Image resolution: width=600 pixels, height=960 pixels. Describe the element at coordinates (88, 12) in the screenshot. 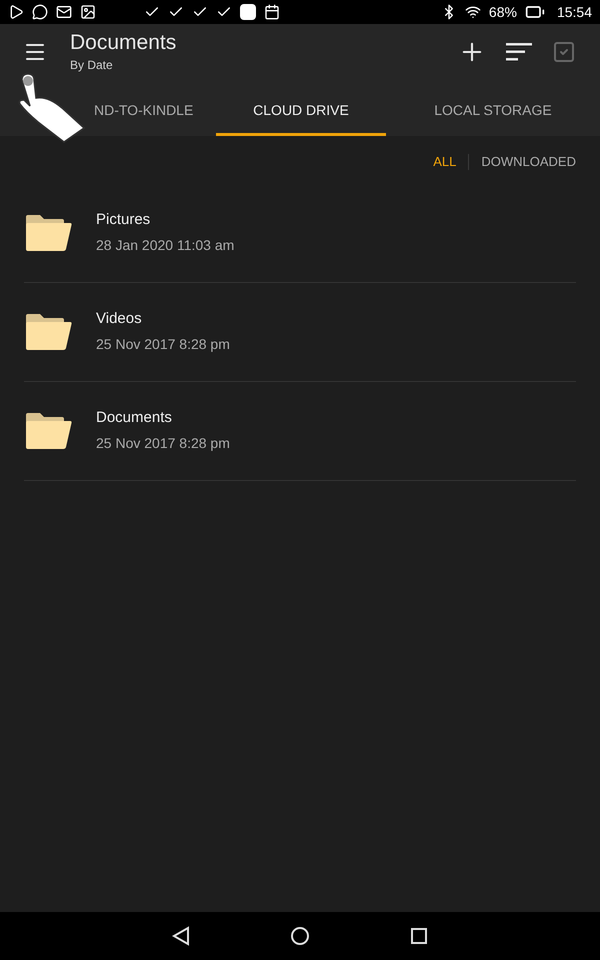

I see `image-icon` at that location.